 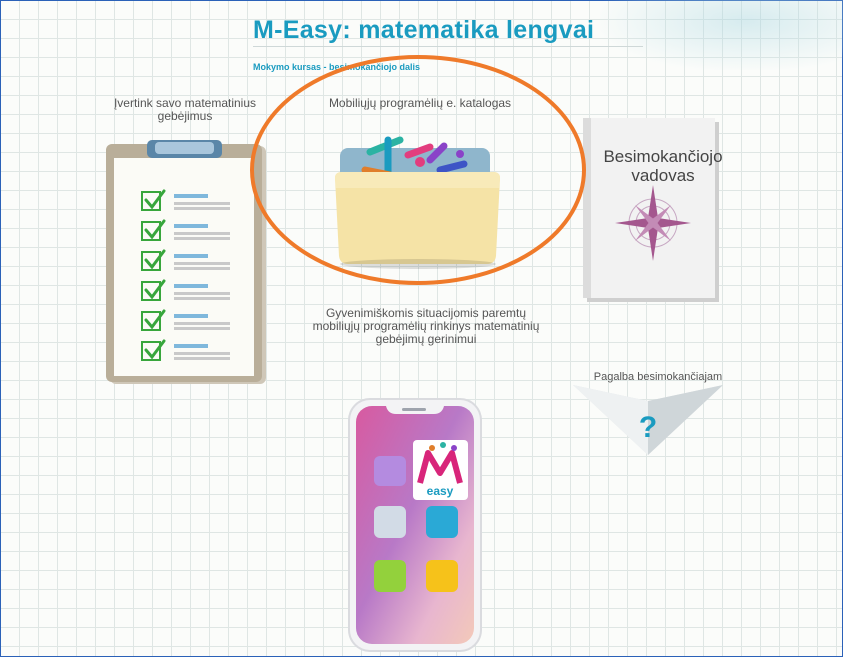 I want to click on catalog-tile, so click(x=417, y=200).